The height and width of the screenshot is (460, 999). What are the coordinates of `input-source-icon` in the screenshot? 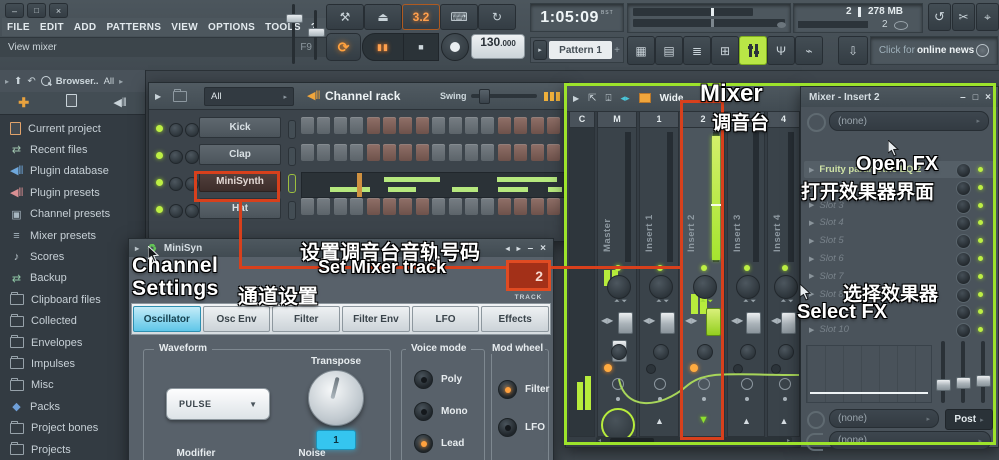 It's located at (816, 122).